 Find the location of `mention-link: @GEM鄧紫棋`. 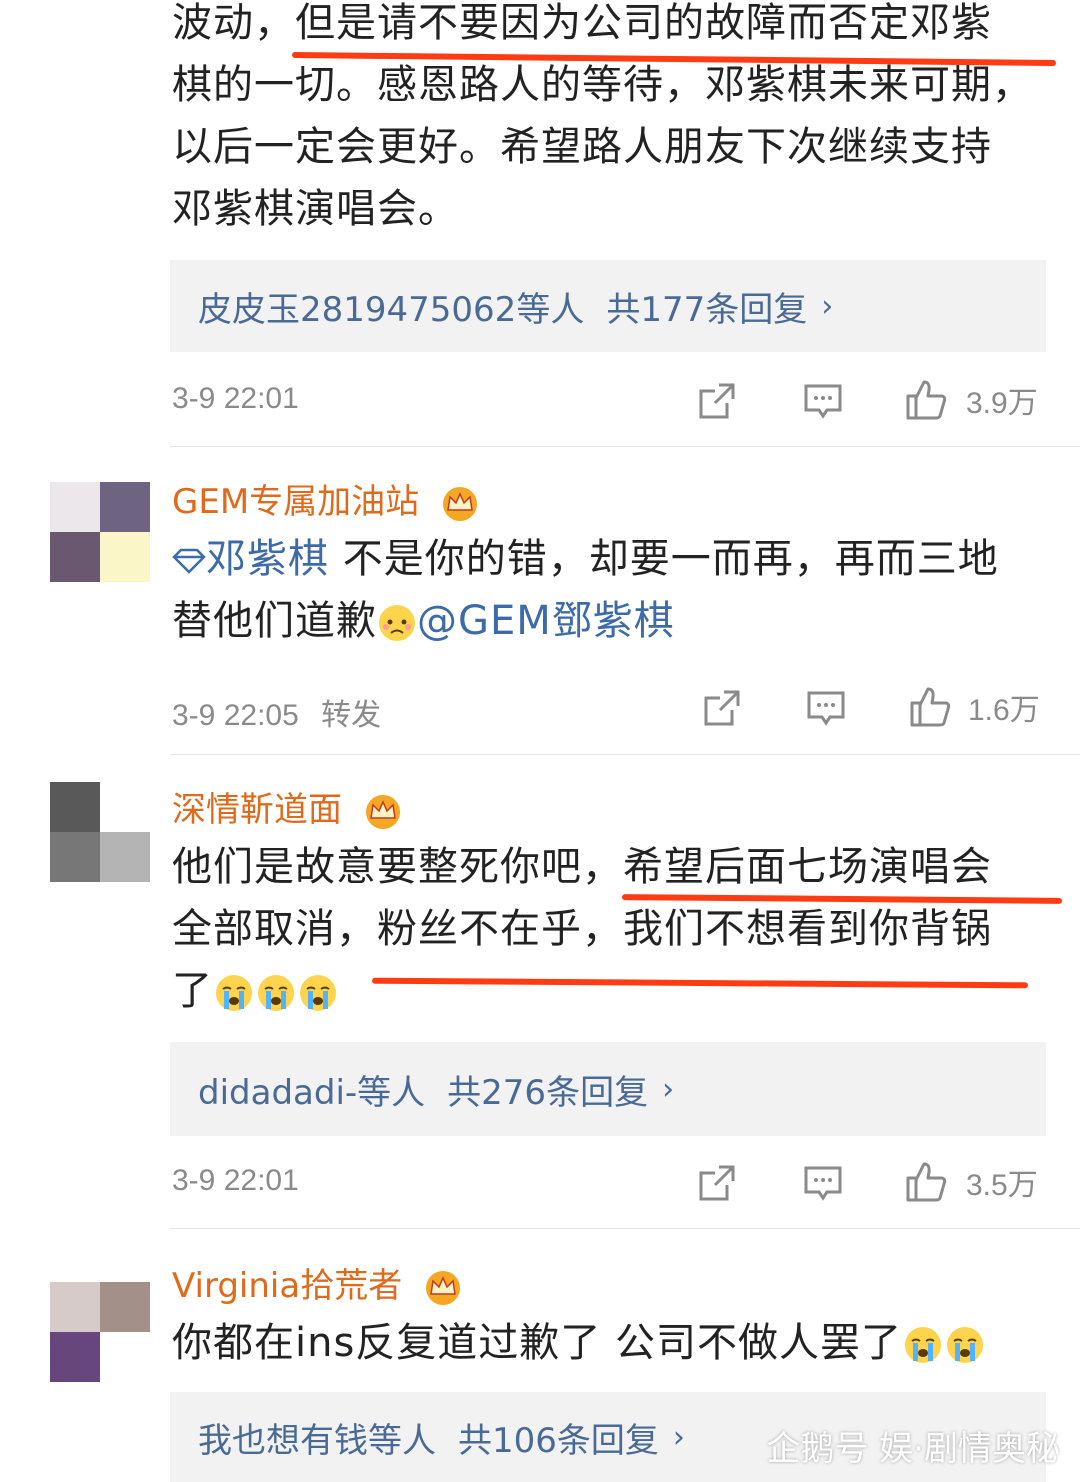

mention-link: @GEM鄧紫棋 is located at coordinates (546, 621).